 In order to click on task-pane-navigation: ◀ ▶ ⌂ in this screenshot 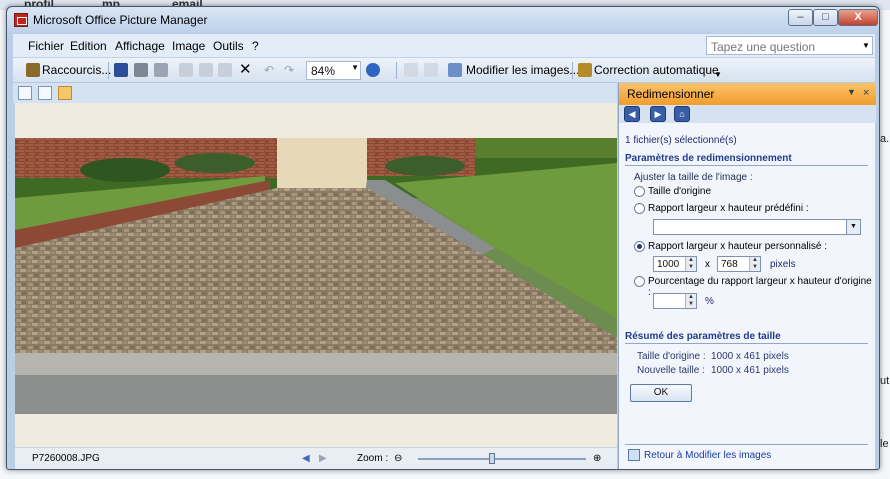, I will do `click(747, 114)`.